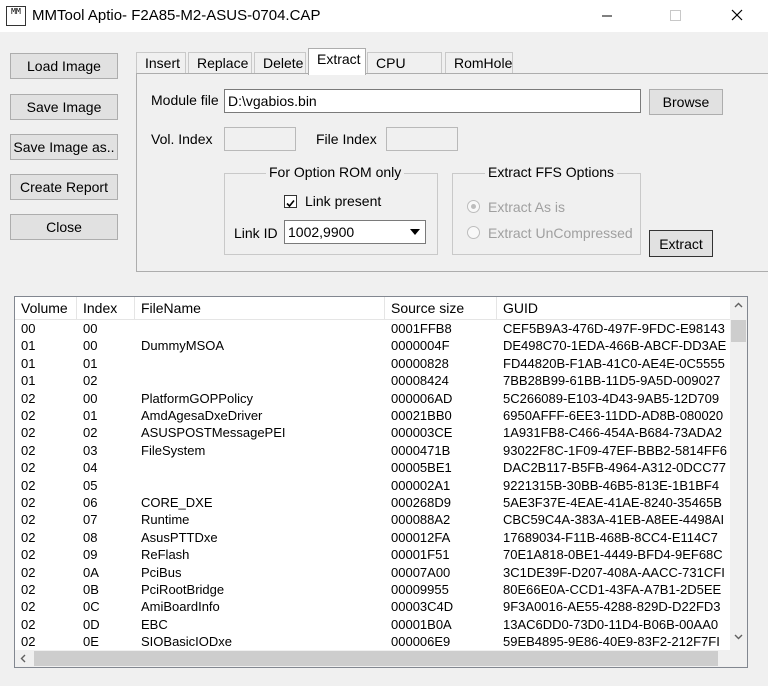 This screenshot has width=768, height=686. What do you see at coordinates (64, 147) in the screenshot?
I see `save-image-as-button: Save Image as..` at bounding box center [64, 147].